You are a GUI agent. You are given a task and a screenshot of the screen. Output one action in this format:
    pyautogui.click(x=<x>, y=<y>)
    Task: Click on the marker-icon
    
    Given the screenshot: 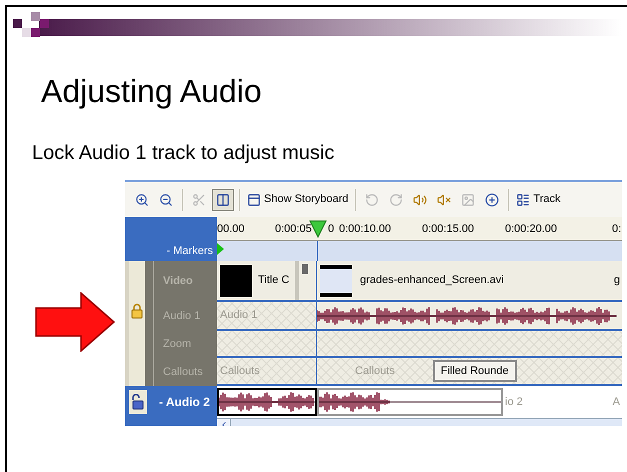 What is the action you would take?
    pyautogui.click(x=220, y=249)
    